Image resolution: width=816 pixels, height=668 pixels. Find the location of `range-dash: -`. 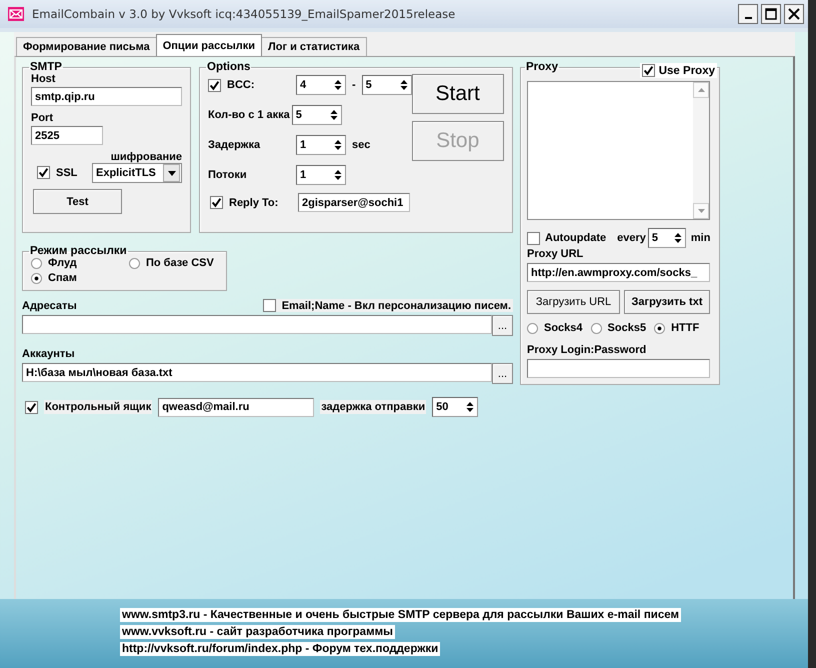

range-dash: - is located at coordinates (354, 85).